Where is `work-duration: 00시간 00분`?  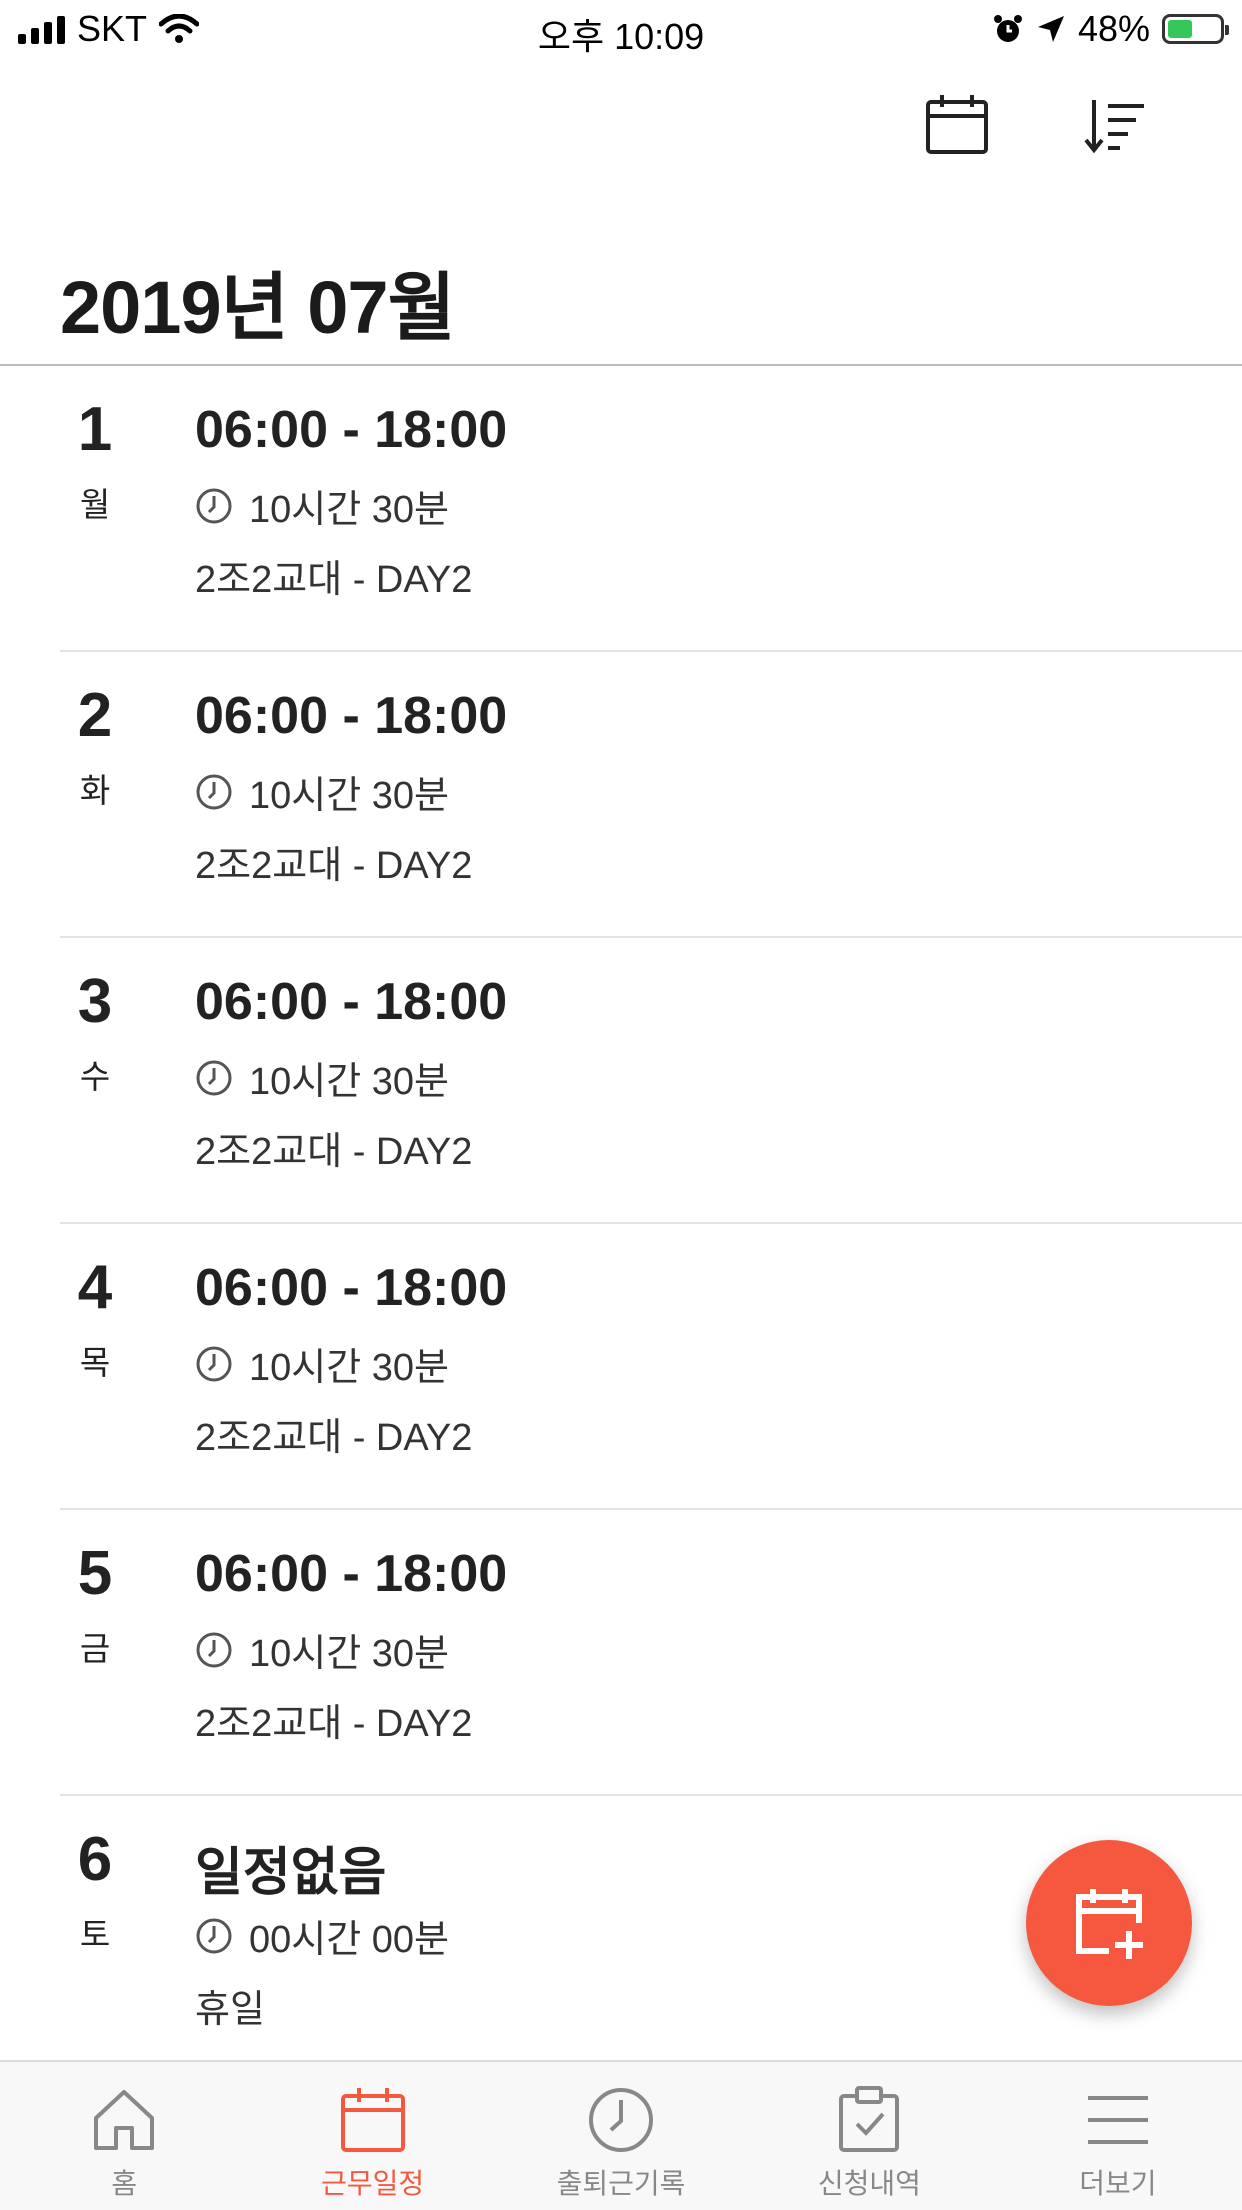 work-duration: 00시간 00분 is located at coordinates (322, 1935).